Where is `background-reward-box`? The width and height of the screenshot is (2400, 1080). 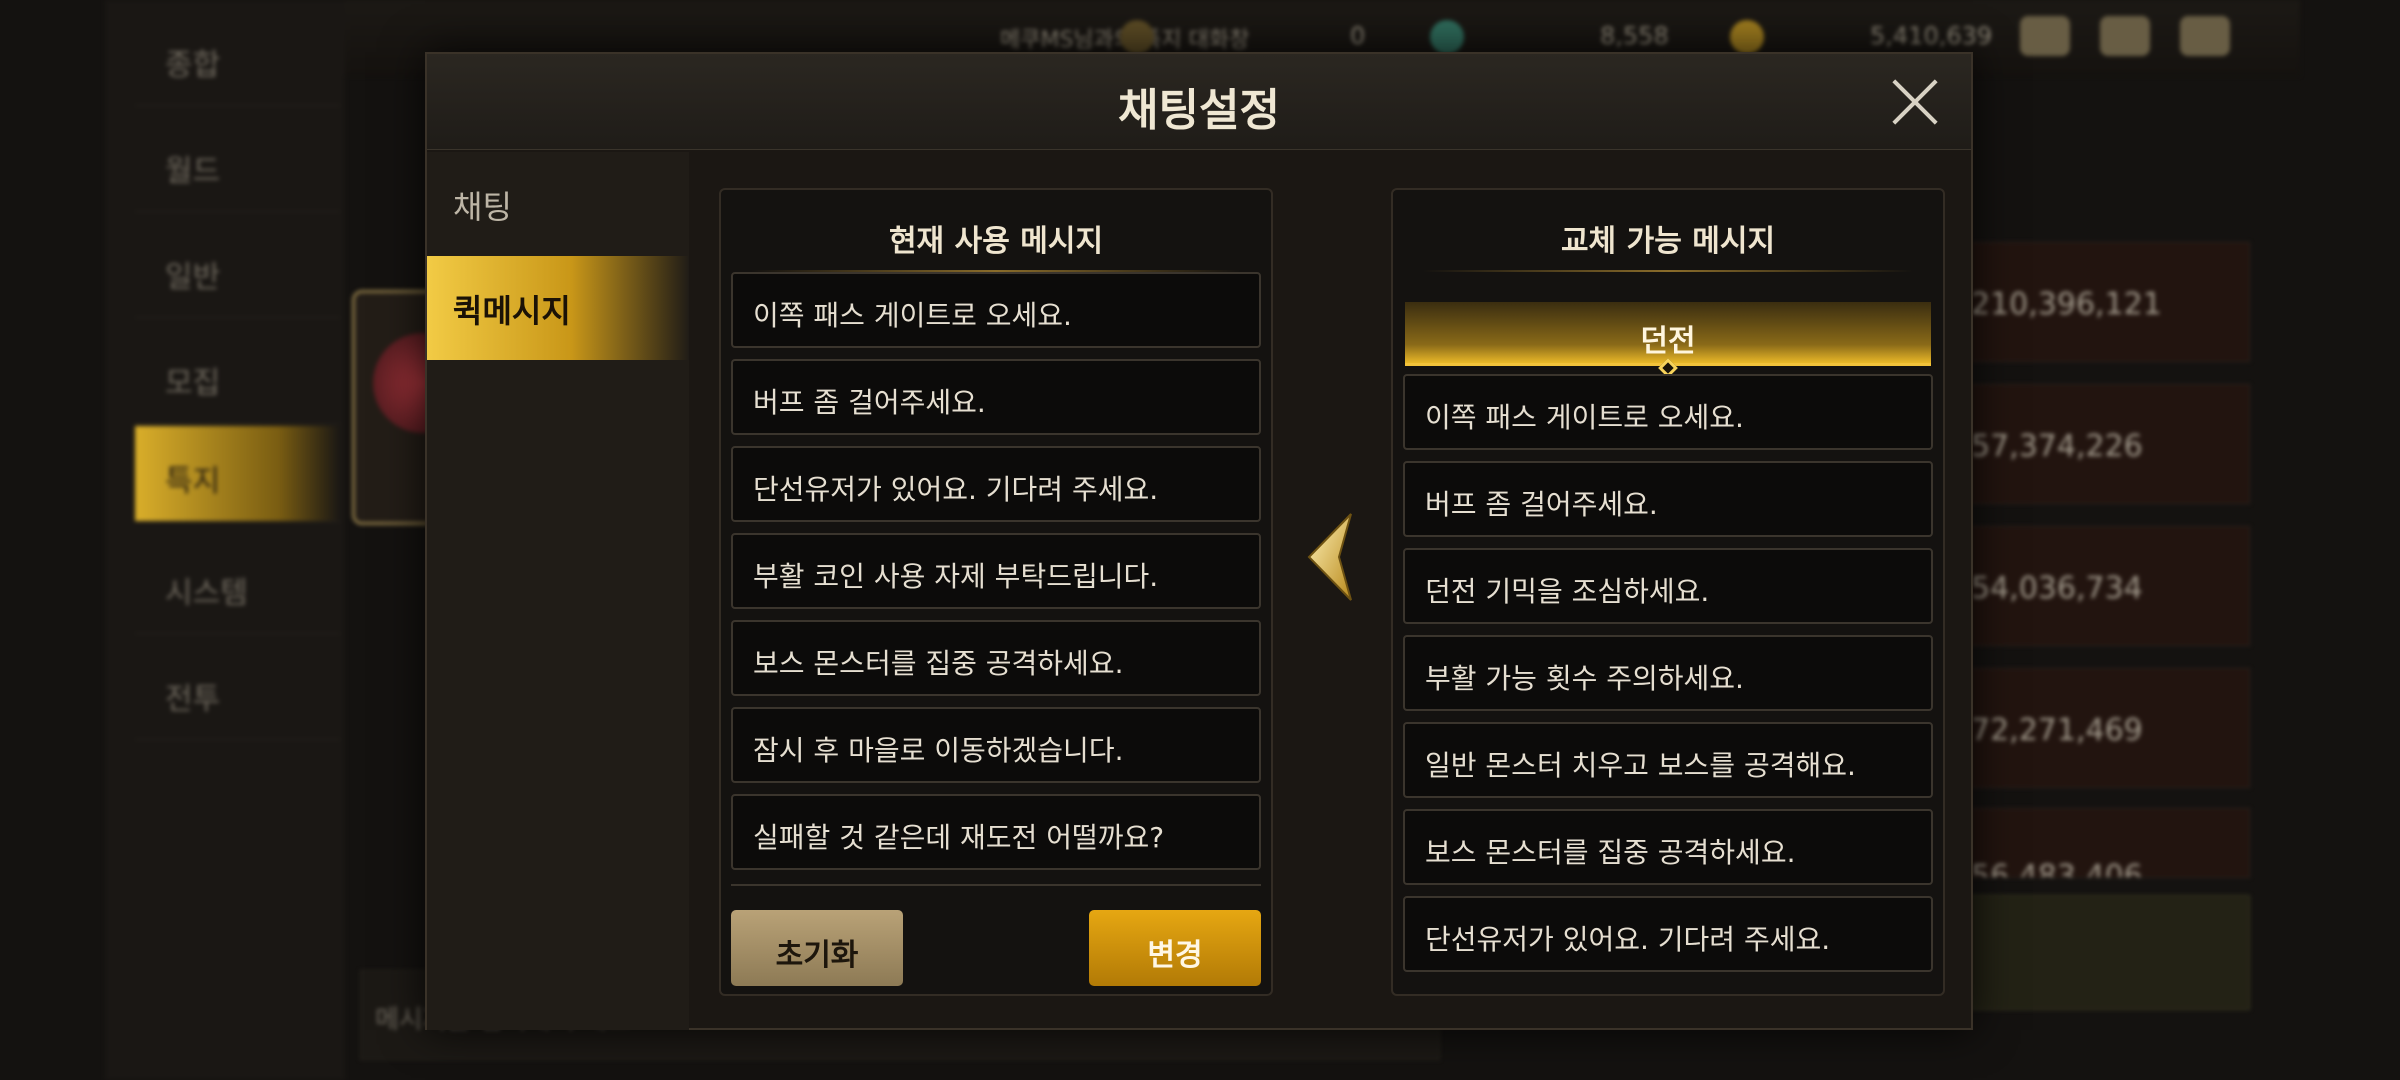 background-reward-box is located at coordinates (2100, 952).